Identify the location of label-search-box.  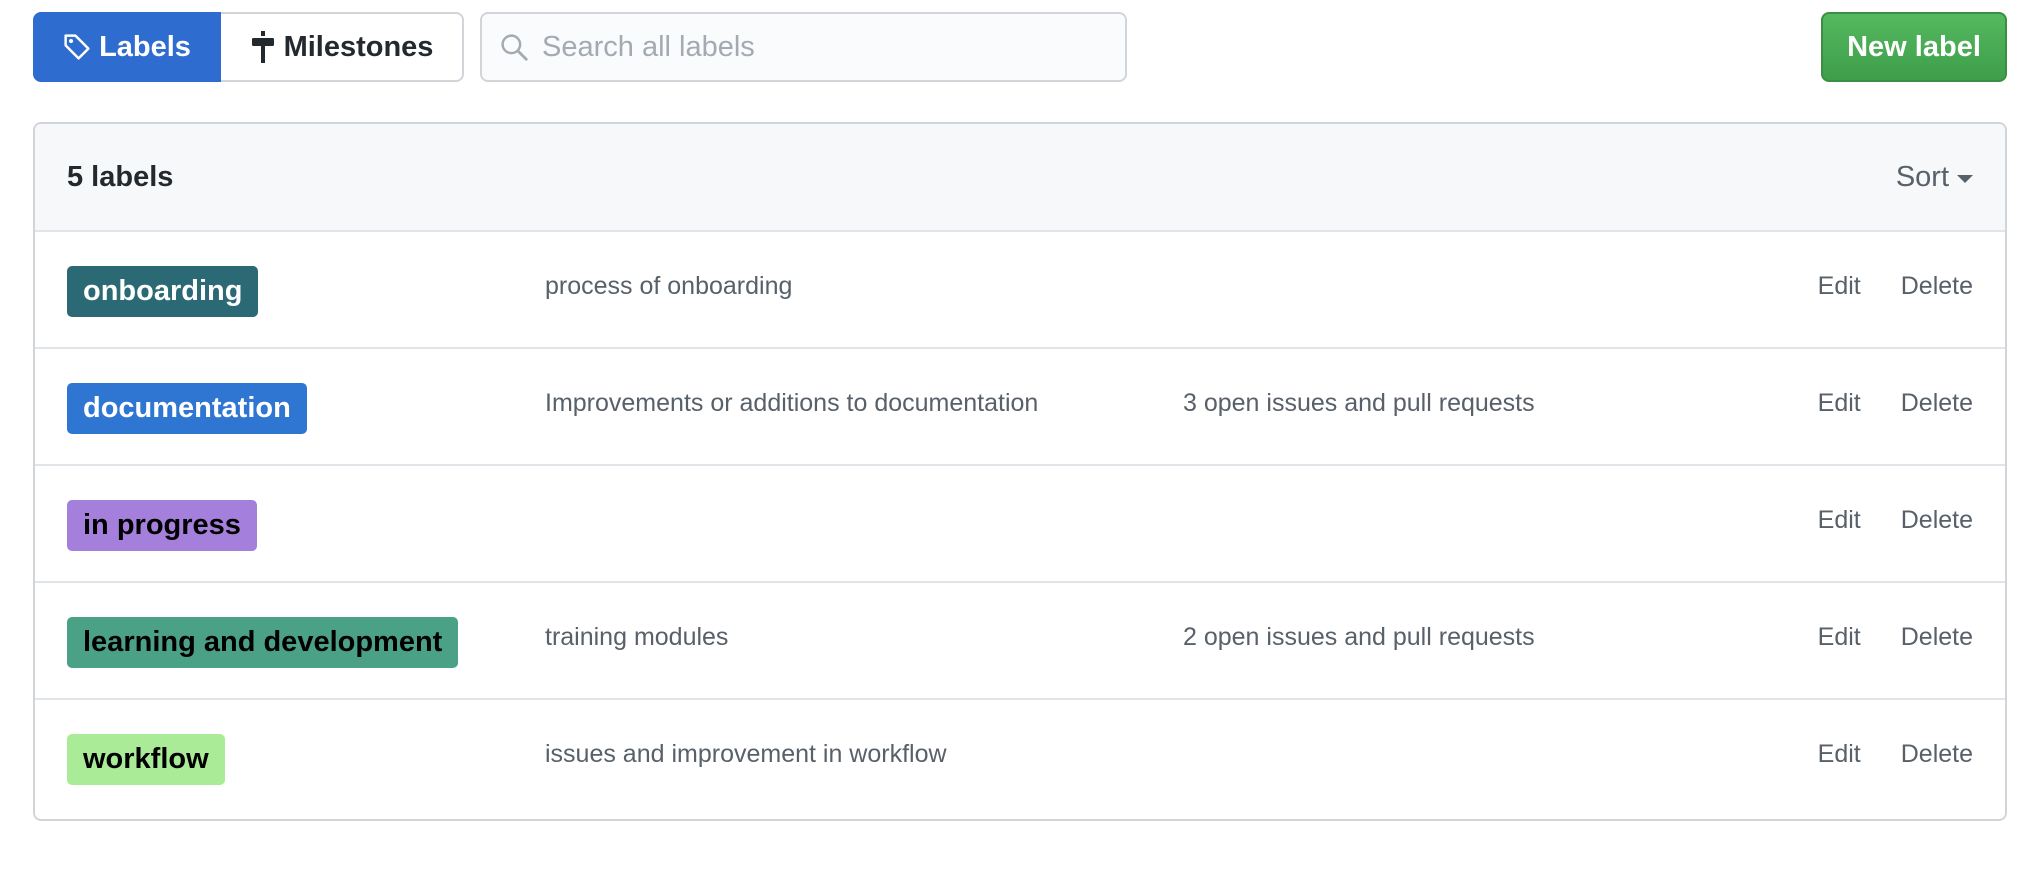
(803, 47).